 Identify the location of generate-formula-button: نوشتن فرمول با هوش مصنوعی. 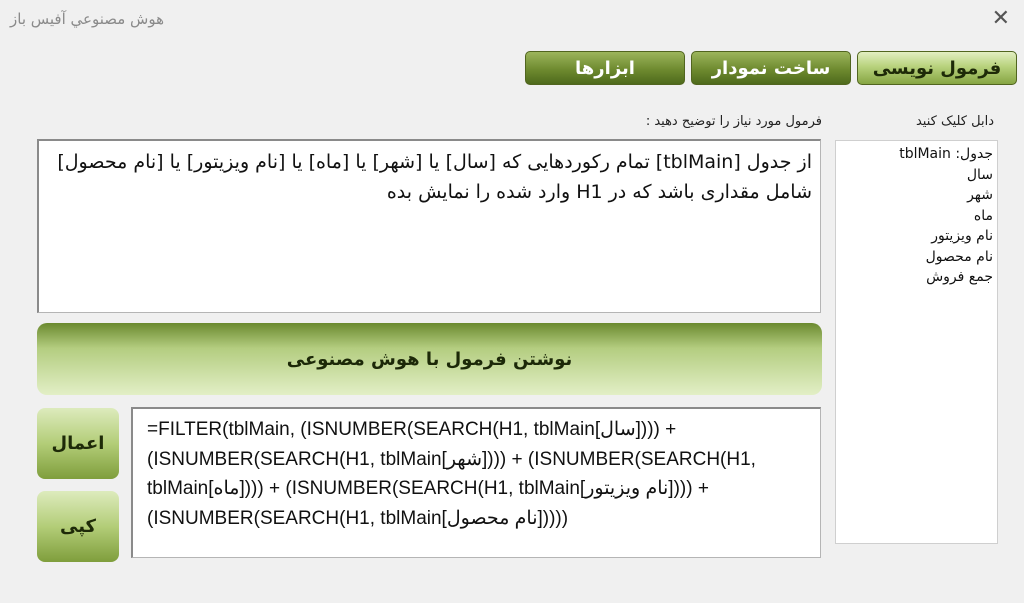
(429, 359).